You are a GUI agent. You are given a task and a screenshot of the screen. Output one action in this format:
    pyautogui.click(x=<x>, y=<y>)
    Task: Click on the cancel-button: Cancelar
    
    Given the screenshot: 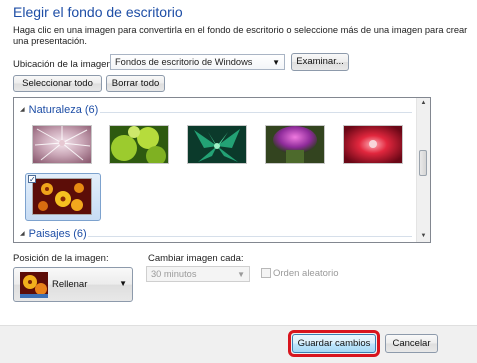 What is the action you would take?
    pyautogui.click(x=411, y=343)
    